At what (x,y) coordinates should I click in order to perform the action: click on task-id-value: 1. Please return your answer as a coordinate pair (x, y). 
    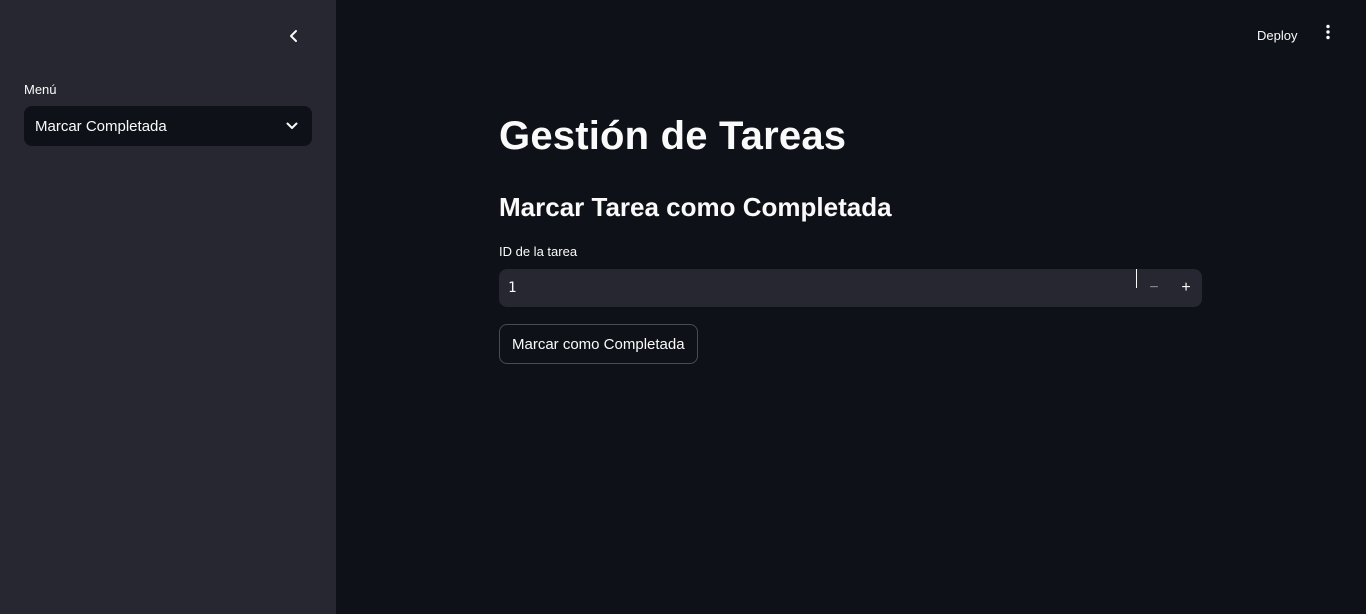
    Looking at the image, I should click on (512, 288).